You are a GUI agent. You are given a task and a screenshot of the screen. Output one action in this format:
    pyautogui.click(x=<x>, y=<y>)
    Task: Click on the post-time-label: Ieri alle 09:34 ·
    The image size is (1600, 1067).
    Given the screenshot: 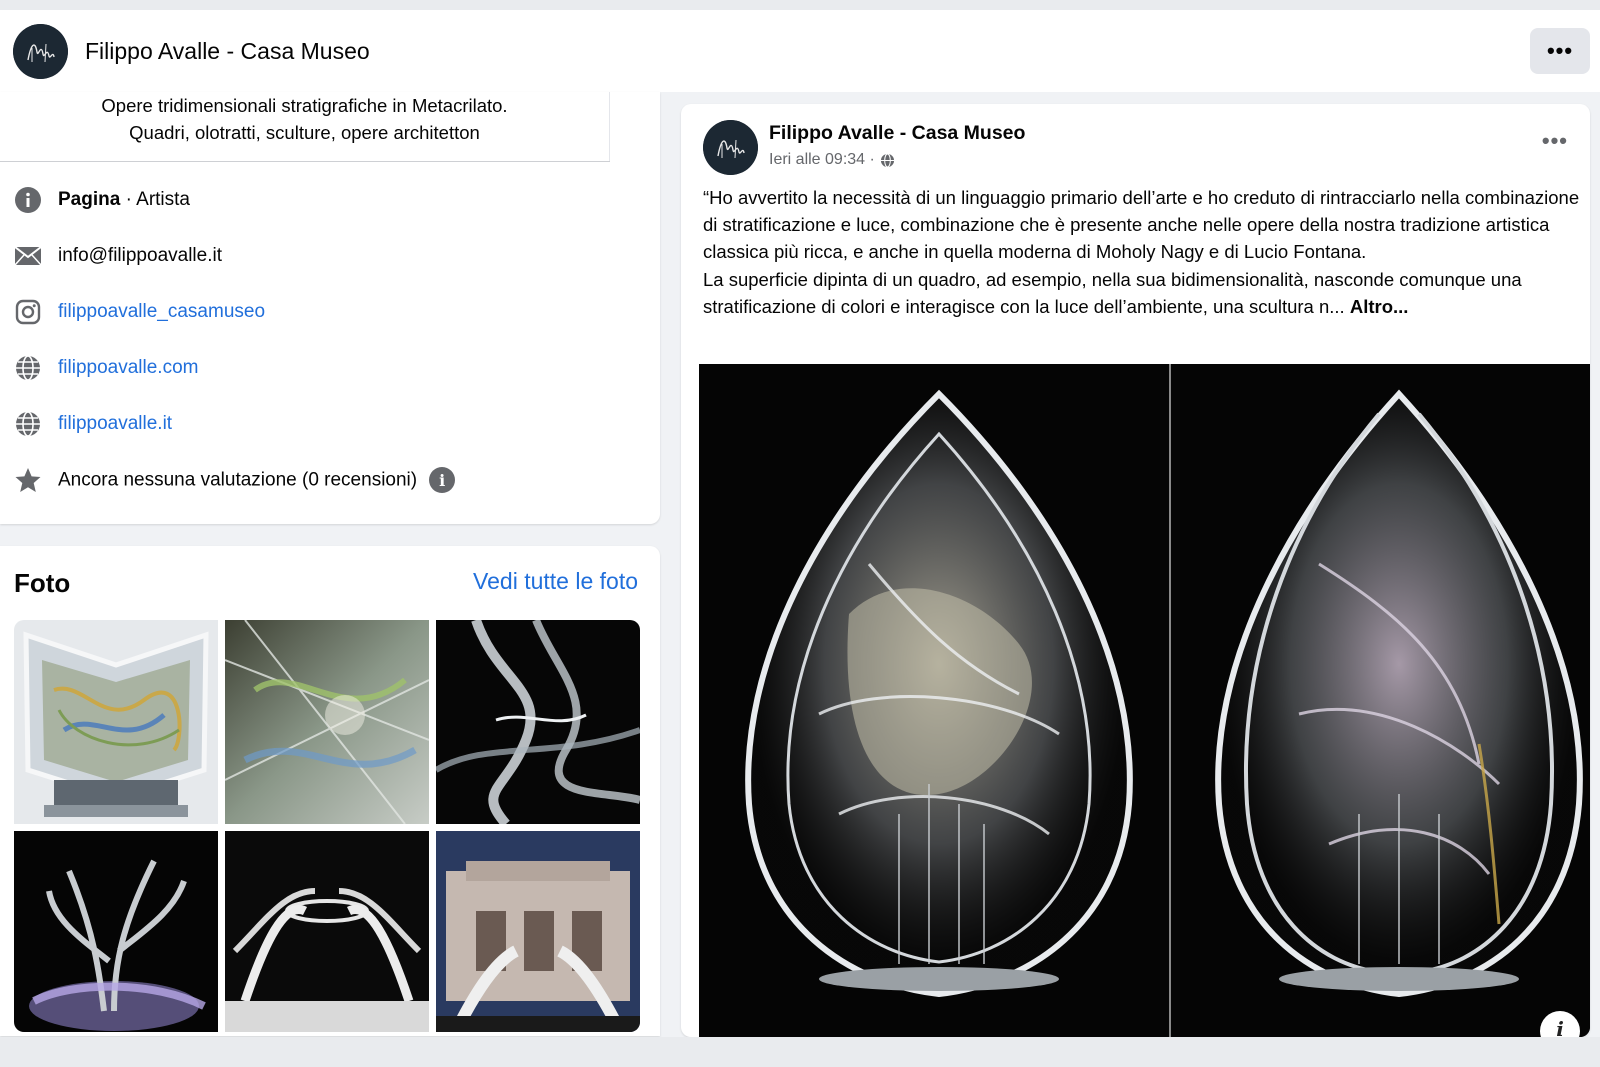 What is the action you would take?
    pyautogui.click(x=822, y=160)
    